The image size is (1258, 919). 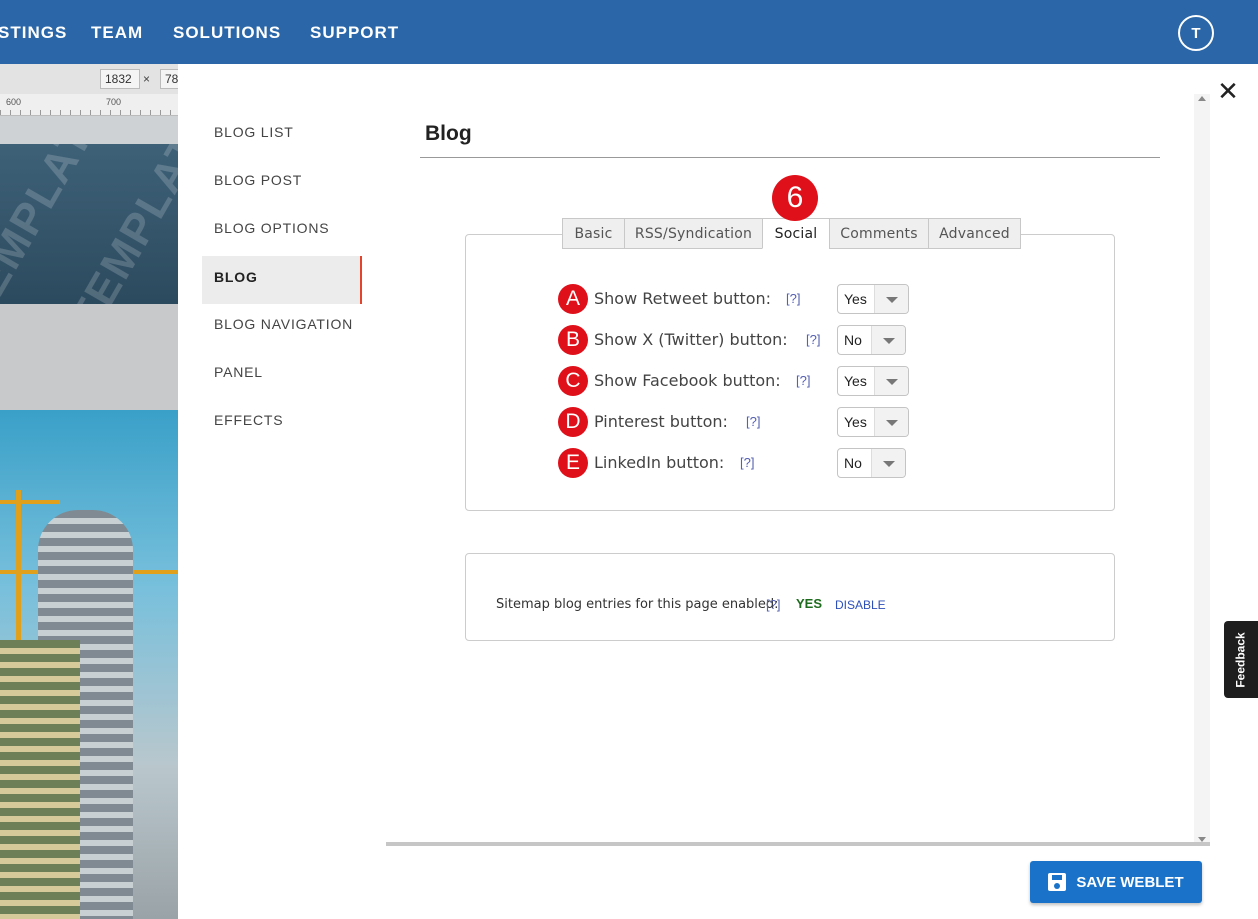 I want to click on close-icon: ✕, so click(x=1228, y=91).